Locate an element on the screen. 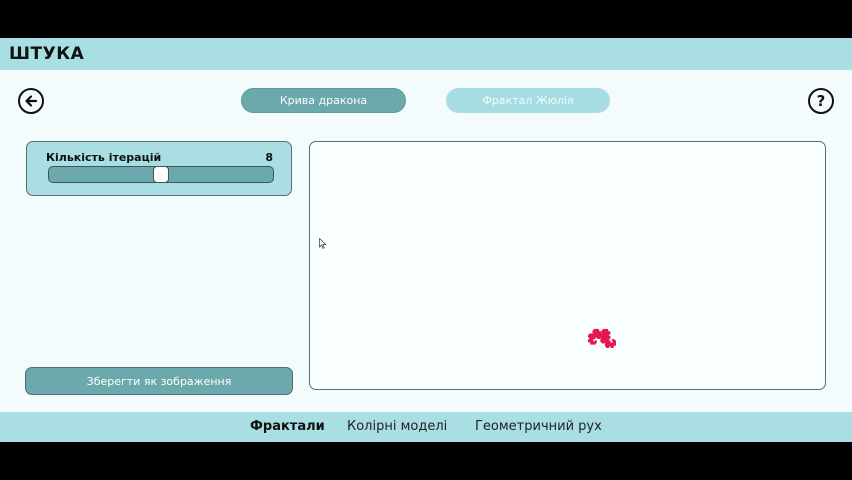  dragon-curve-drawing is located at coordinates (602, 338).